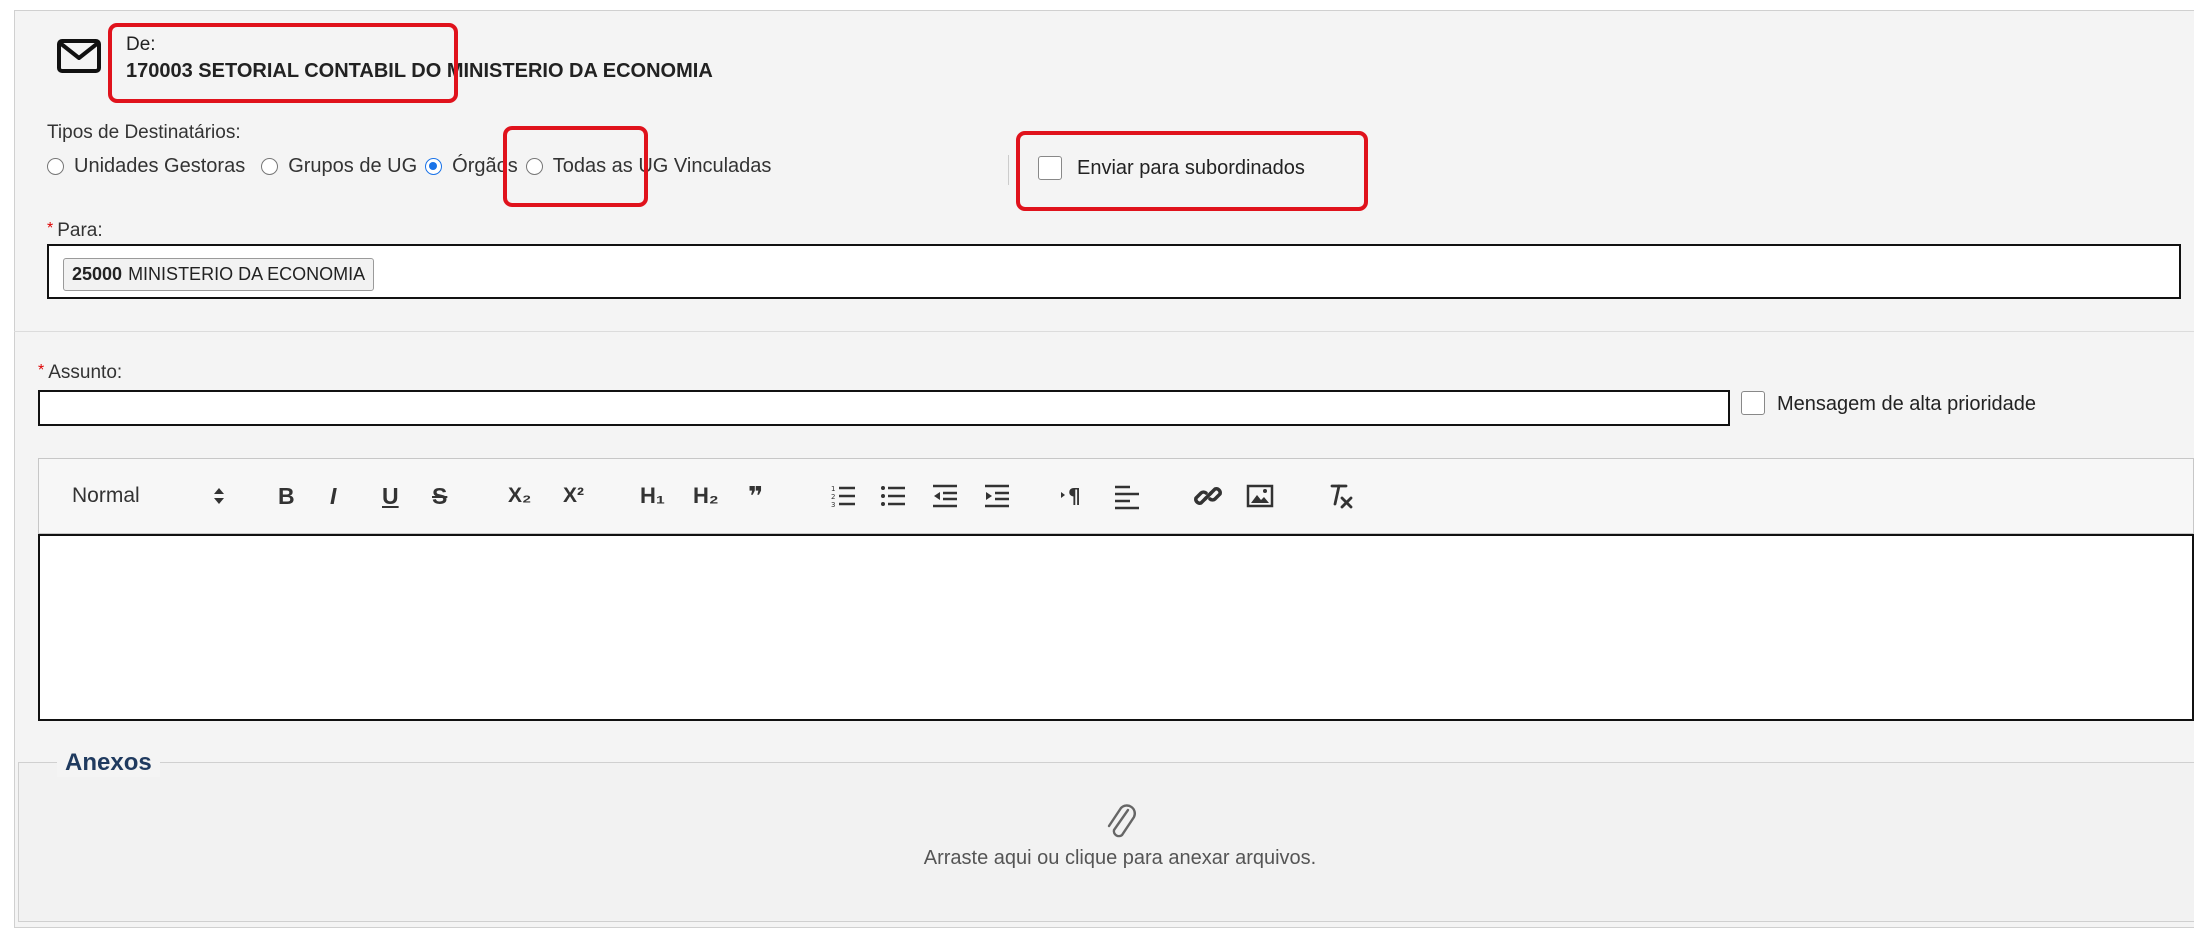 The width and height of the screenshot is (2194, 935). Describe the element at coordinates (1260, 496) in the screenshot. I see `image-icon` at that location.